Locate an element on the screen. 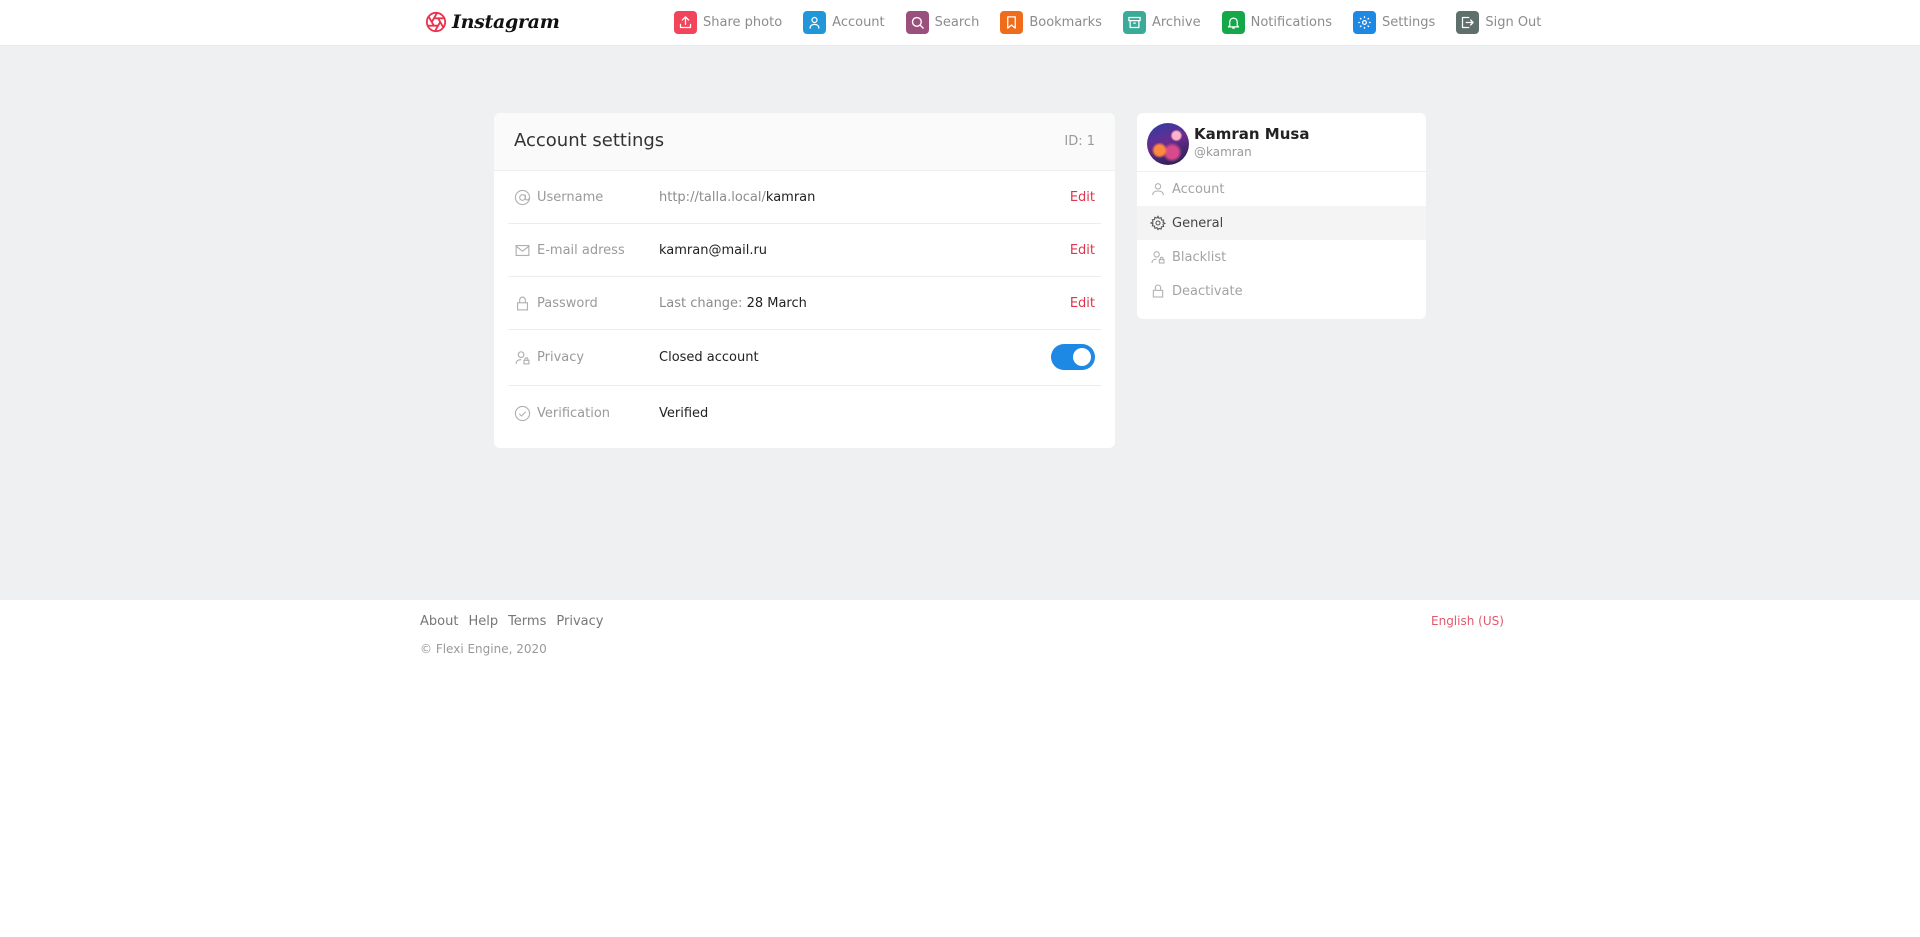 Image resolution: width=1920 pixels, height=937 pixels. footer-link-help: Help is located at coordinates (483, 621).